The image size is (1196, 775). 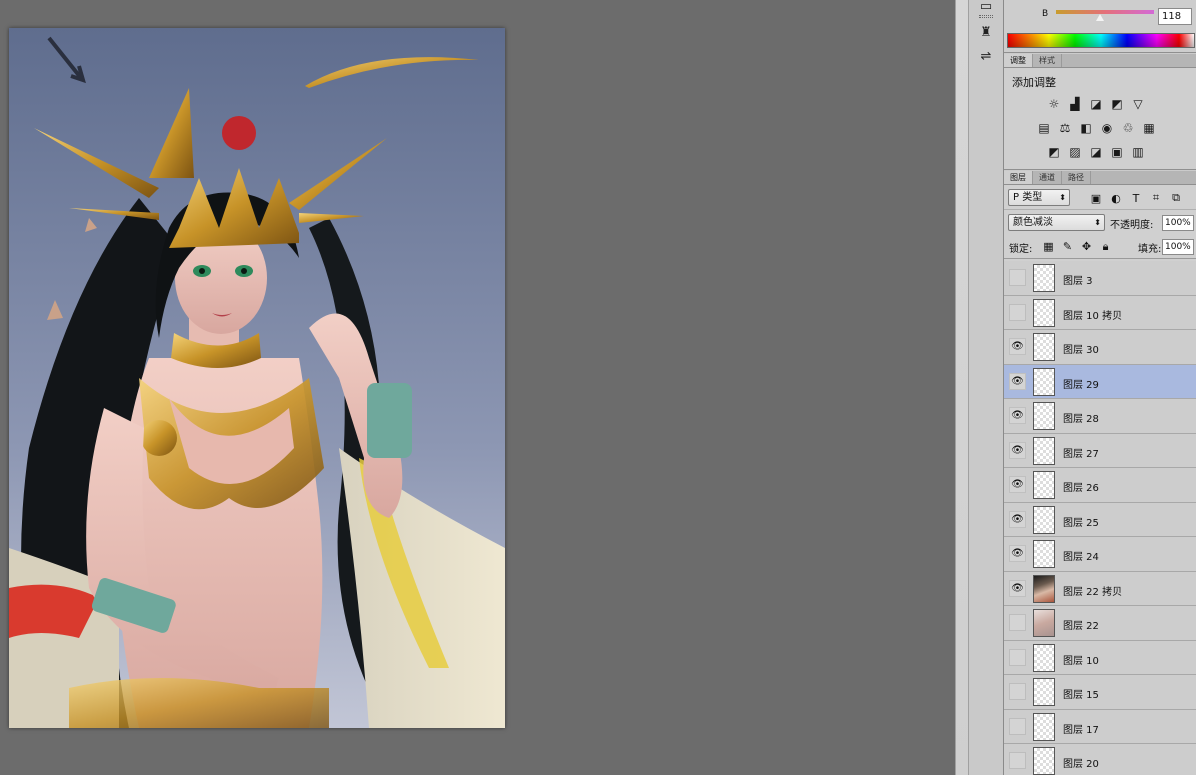 I want to click on layer-row: 图层 10, so click(x=1100, y=657).